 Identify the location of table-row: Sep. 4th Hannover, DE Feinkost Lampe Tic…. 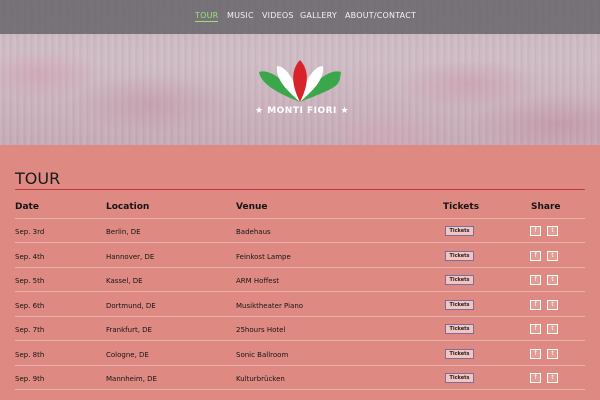
(300, 256).